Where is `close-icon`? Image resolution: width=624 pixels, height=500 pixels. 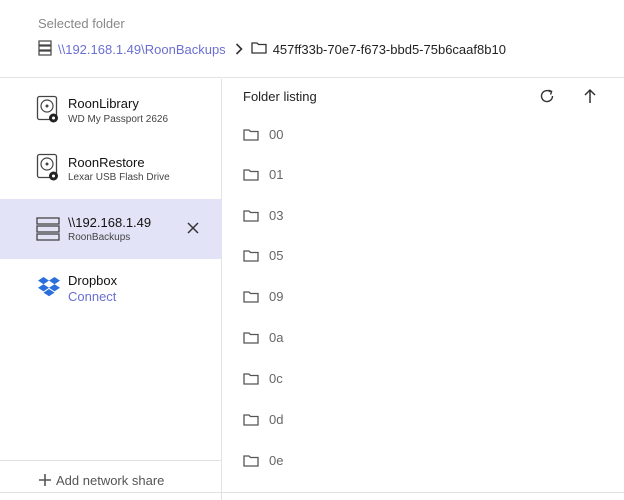
close-icon is located at coordinates (193, 228).